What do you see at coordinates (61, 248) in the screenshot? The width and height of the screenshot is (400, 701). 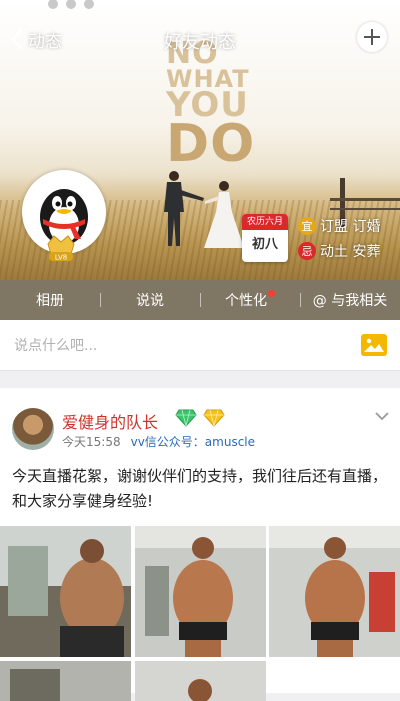 I see `crown-level-badge-icon: LV8` at bounding box center [61, 248].